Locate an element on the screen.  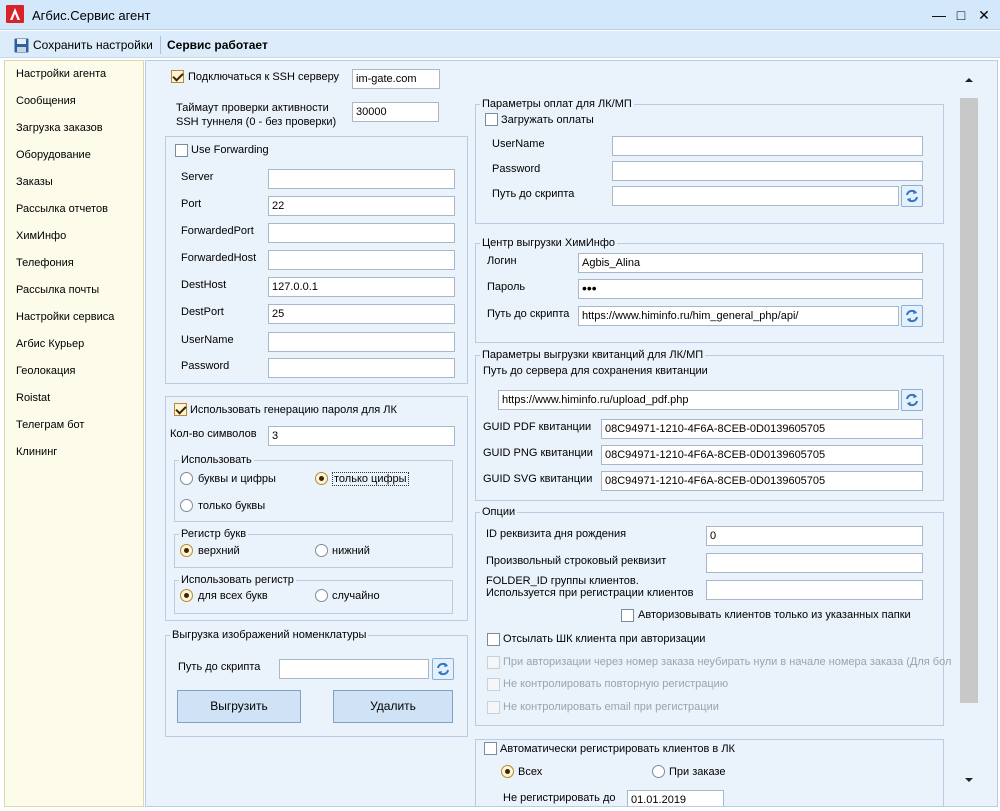
auth-folder-checkbox is located at coordinates (627, 615).